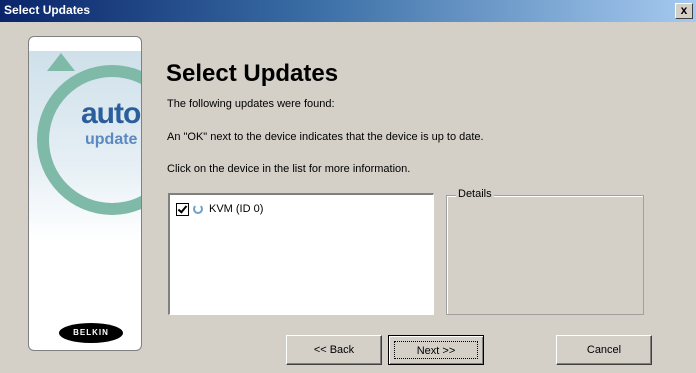  I want to click on device-label: KVM (ID 0), so click(236, 209).